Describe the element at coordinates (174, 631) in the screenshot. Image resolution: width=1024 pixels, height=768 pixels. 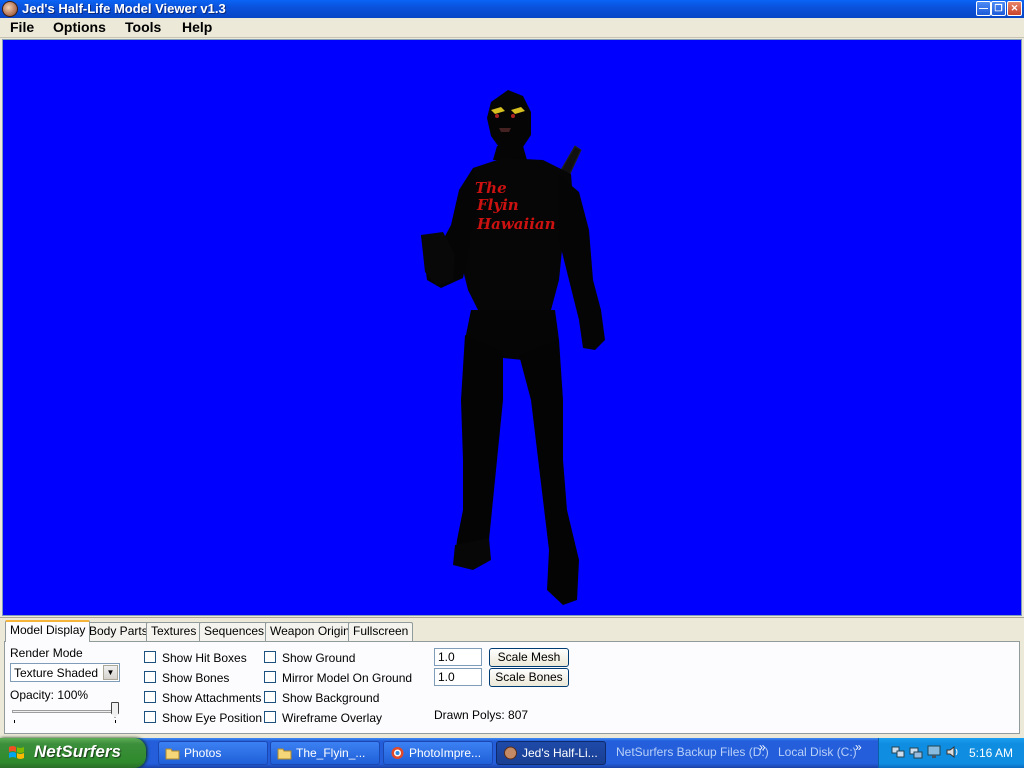
I see `tab-textures: Textures` at that location.